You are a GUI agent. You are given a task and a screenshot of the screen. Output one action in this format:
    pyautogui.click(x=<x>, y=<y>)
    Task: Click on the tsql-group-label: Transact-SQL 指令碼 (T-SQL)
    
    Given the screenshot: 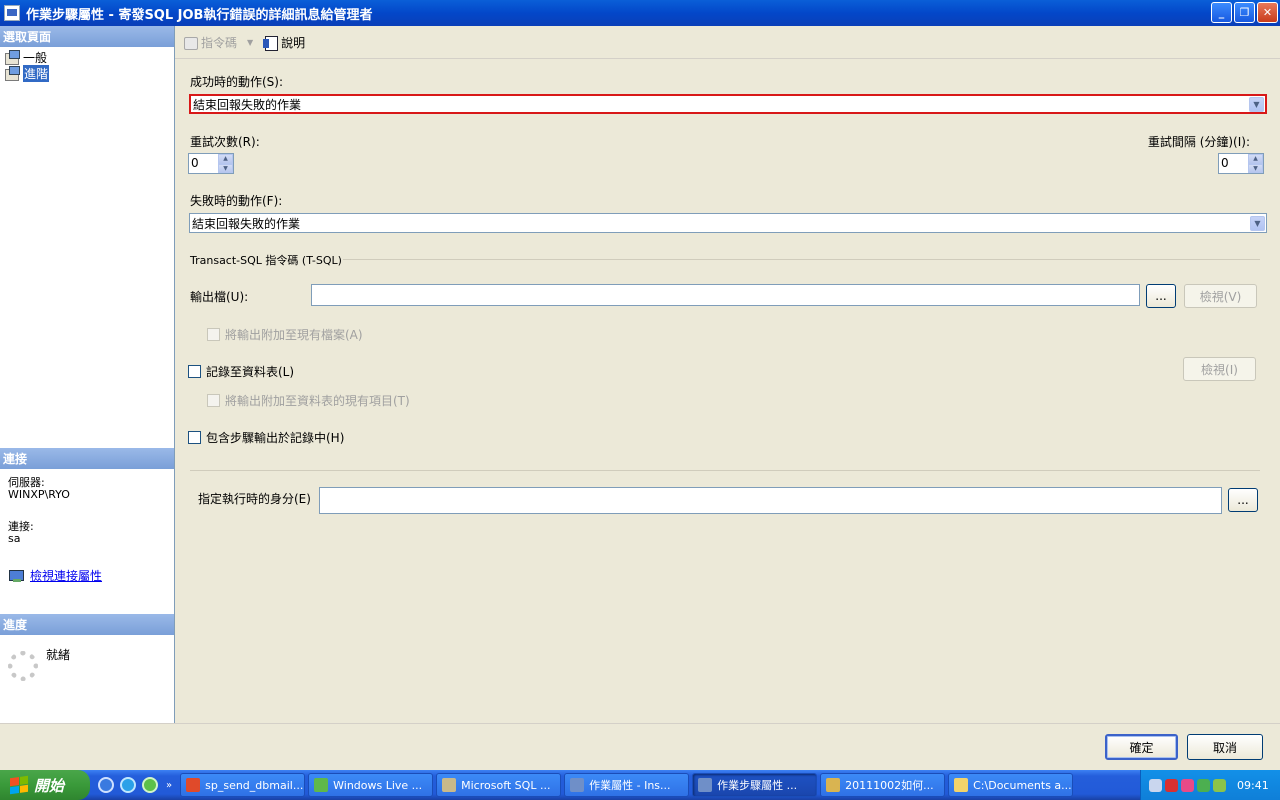 What is the action you would take?
    pyautogui.click(x=266, y=260)
    